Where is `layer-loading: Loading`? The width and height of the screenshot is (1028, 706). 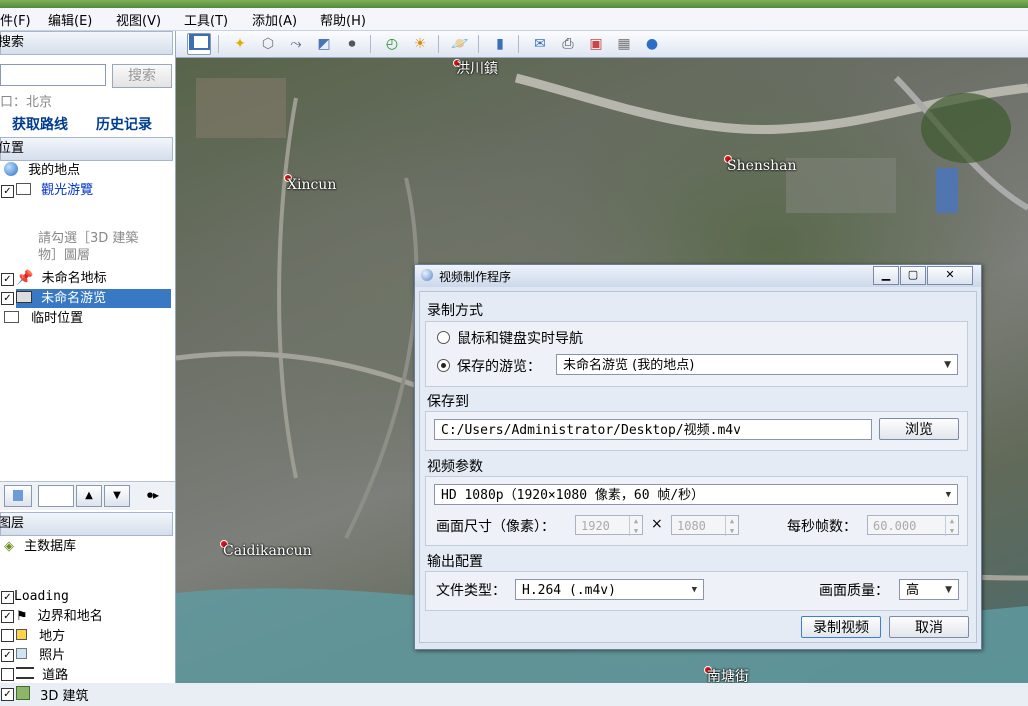 layer-loading: Loading is located at coordinates (41, 596).